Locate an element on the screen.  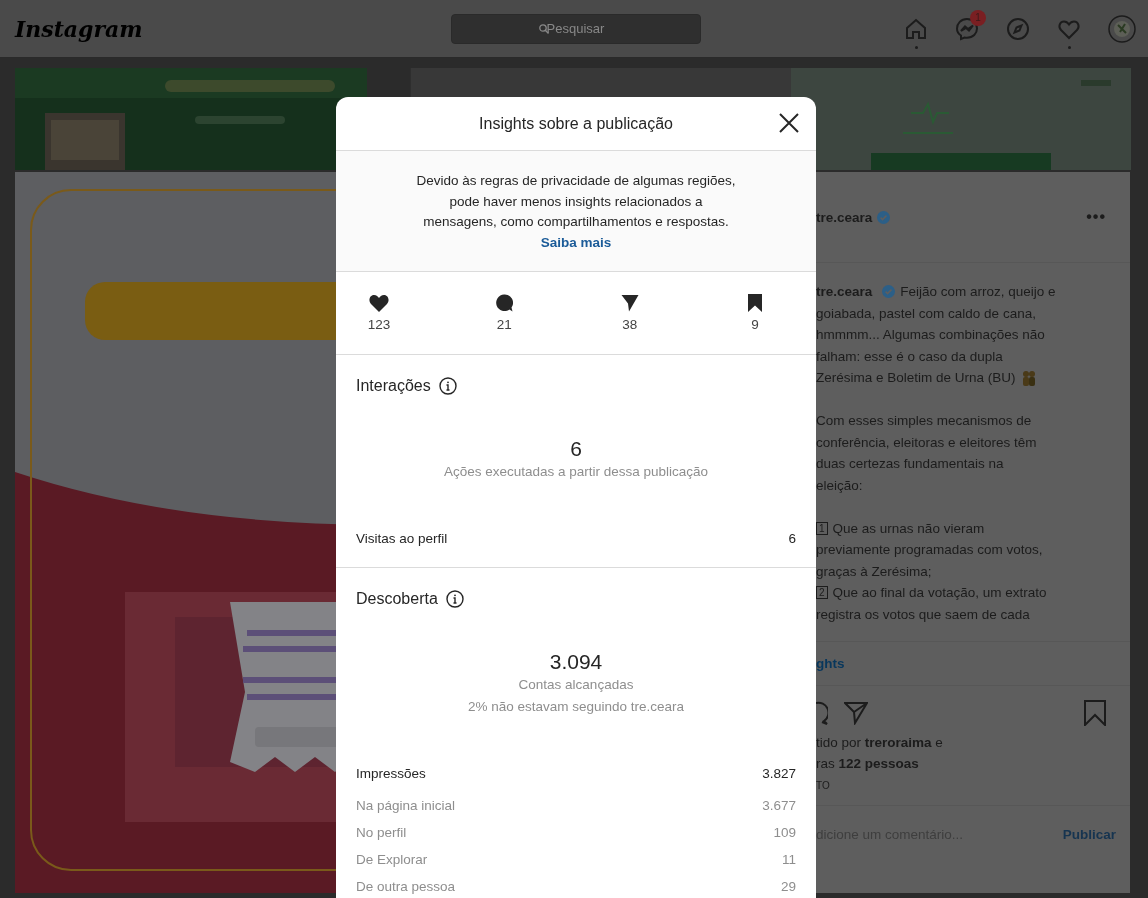
caption-text: previamente programadas com votos, is located at coordinates (929, 550).